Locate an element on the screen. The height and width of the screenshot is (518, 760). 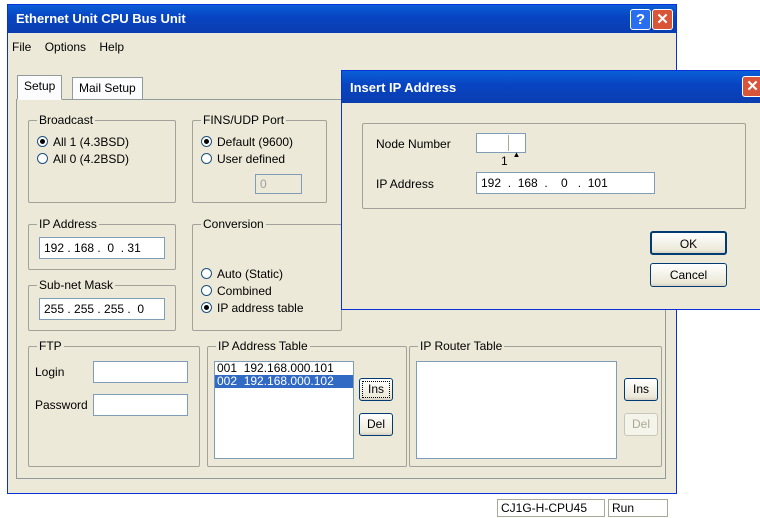
ip-address-group: IP Address 192 . 168 . 0 . 31 is located at coordinates (102, 243).